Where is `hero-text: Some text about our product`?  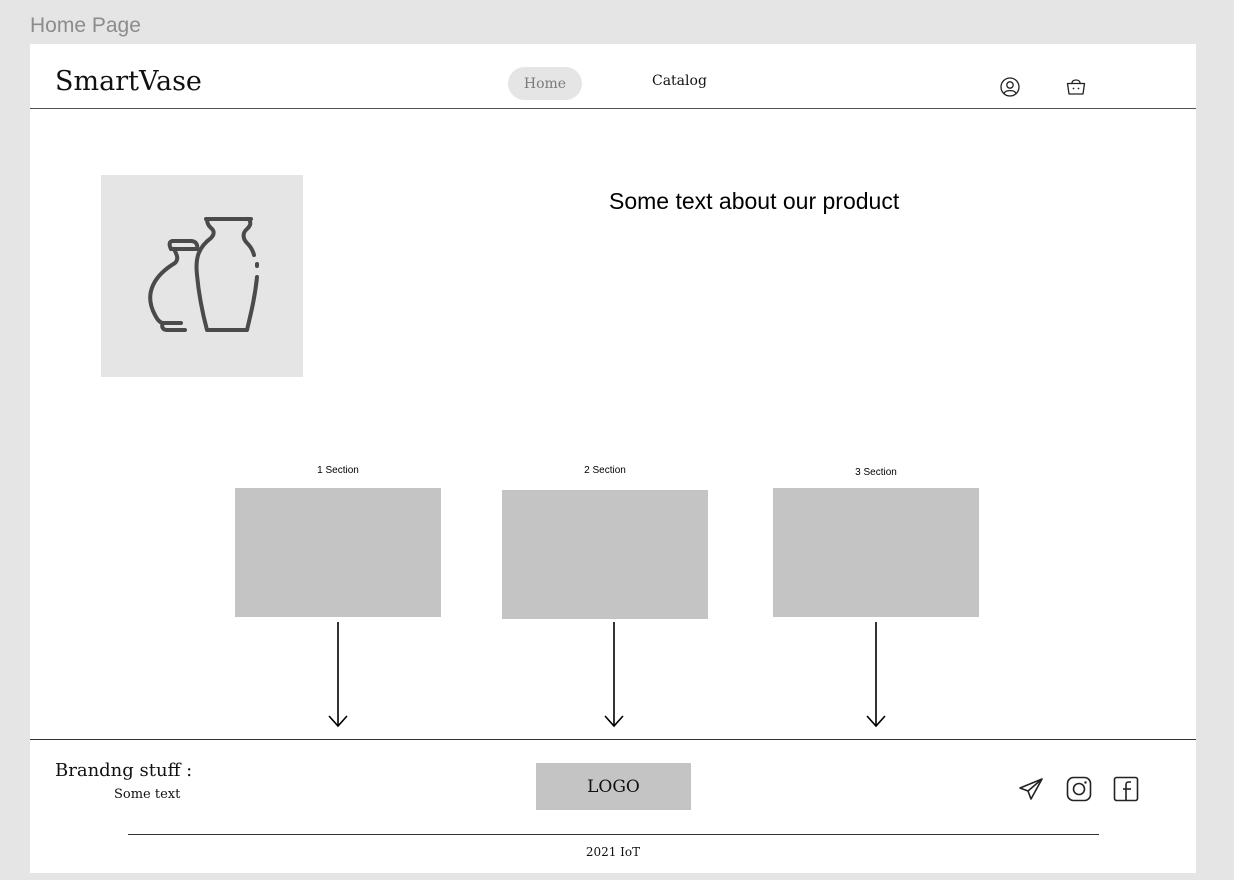 hero-text: Some text about our product is located at coordinates (754, 201).